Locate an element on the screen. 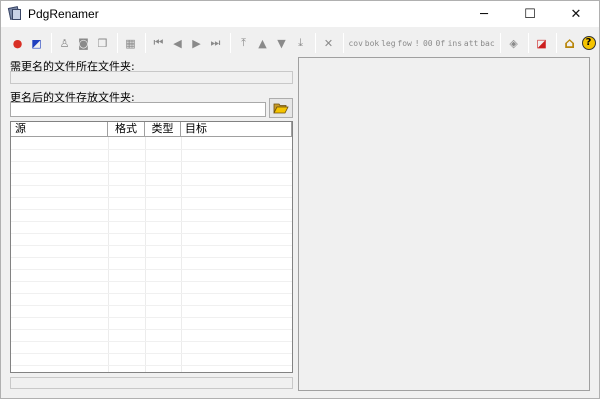 The height and width of the screenshot is (399, 600). move-bottom-button: ⤓ is located at coordinates (300, 43).